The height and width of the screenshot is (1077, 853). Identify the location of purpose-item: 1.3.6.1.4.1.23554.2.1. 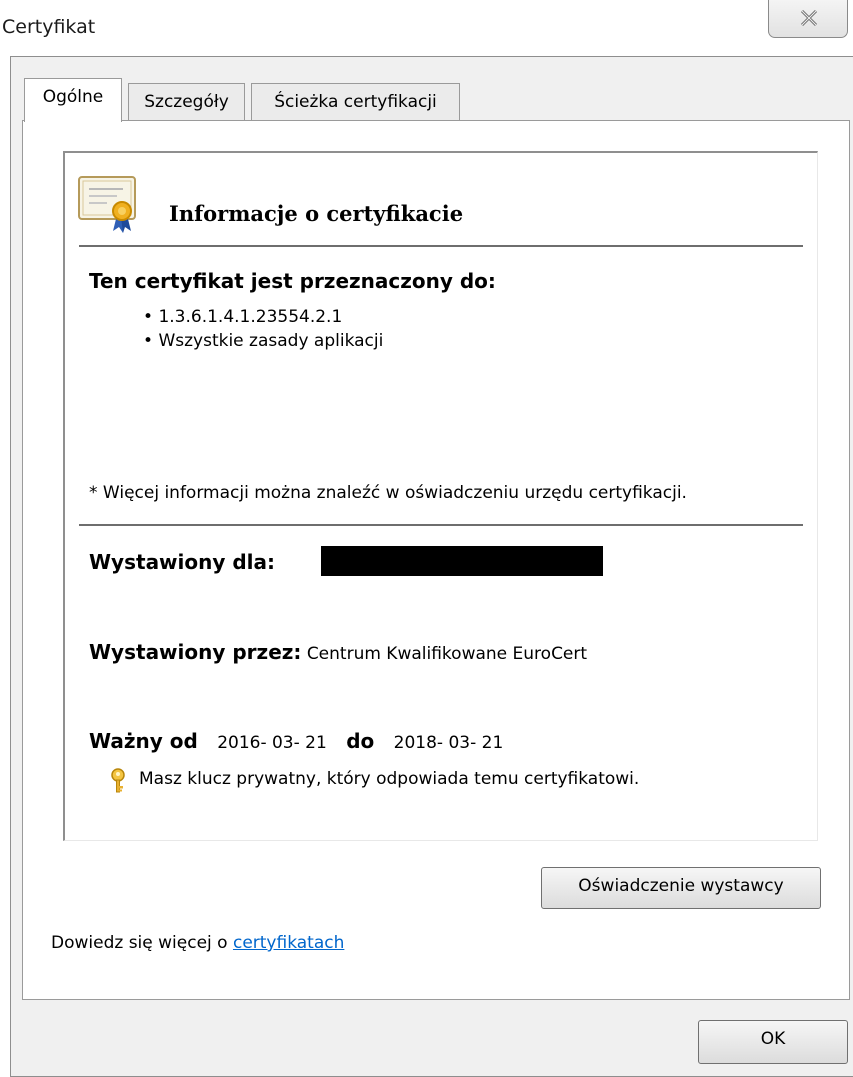
(263, 317).